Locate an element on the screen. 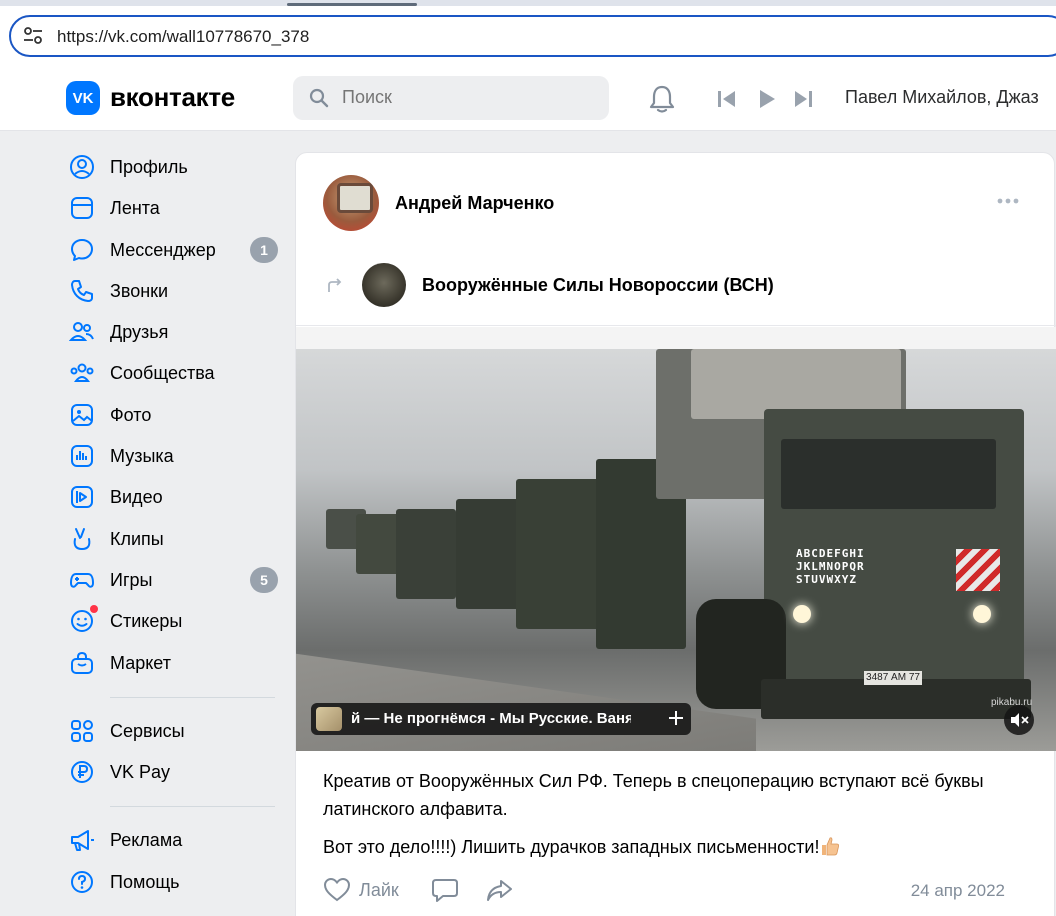 The image size is (1056, 916). comment-button is located at coordinates (445, 890).